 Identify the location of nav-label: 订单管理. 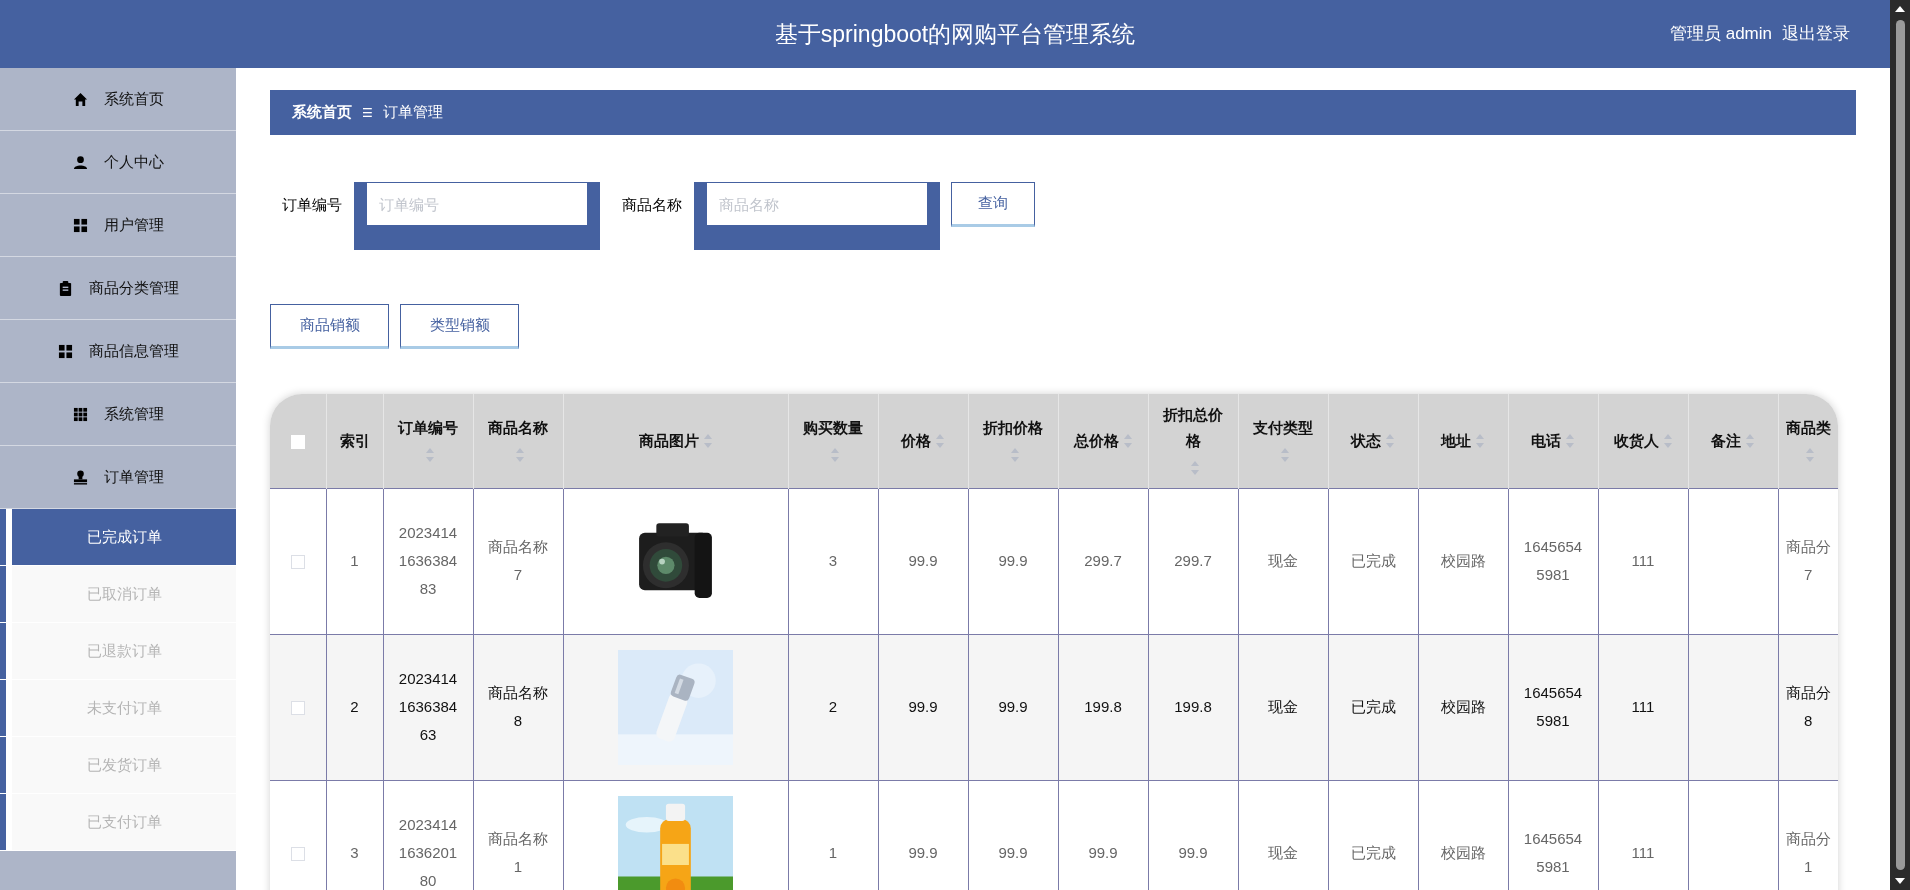
(133, 477).